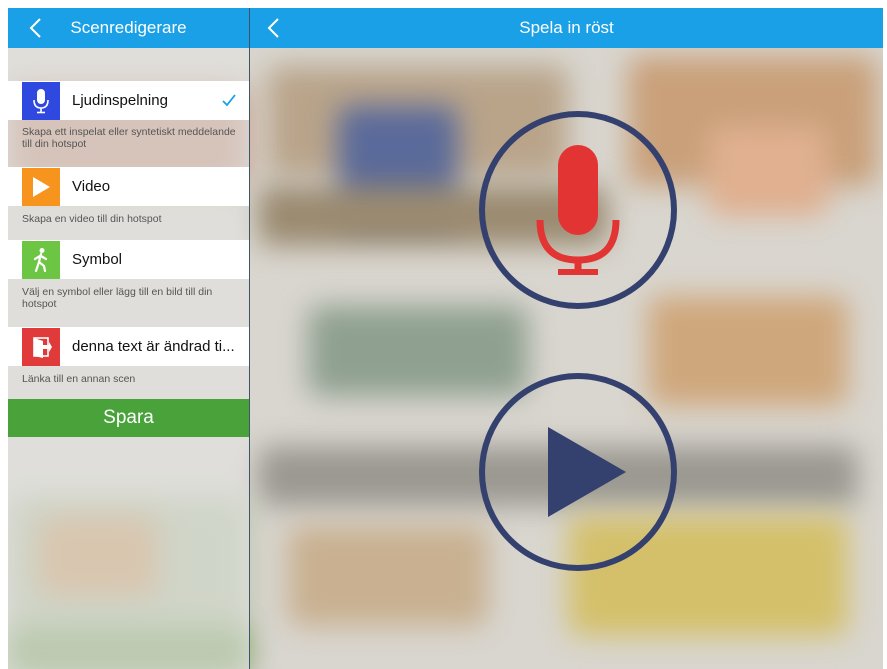 The width and height of the screenshot is (887, 669). Describe the element at coordinates (41, 259) in the screenshot. I see `walking-person-icon` at that location.